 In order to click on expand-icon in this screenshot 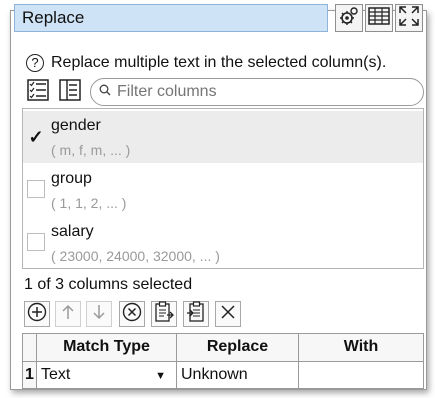, I will do `click(409, 18)`.